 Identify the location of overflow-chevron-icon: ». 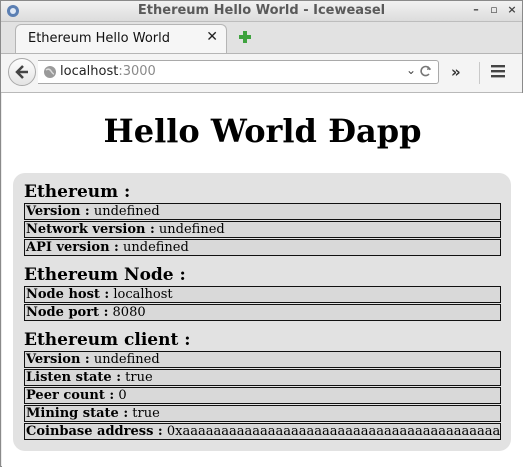
(456, 72).